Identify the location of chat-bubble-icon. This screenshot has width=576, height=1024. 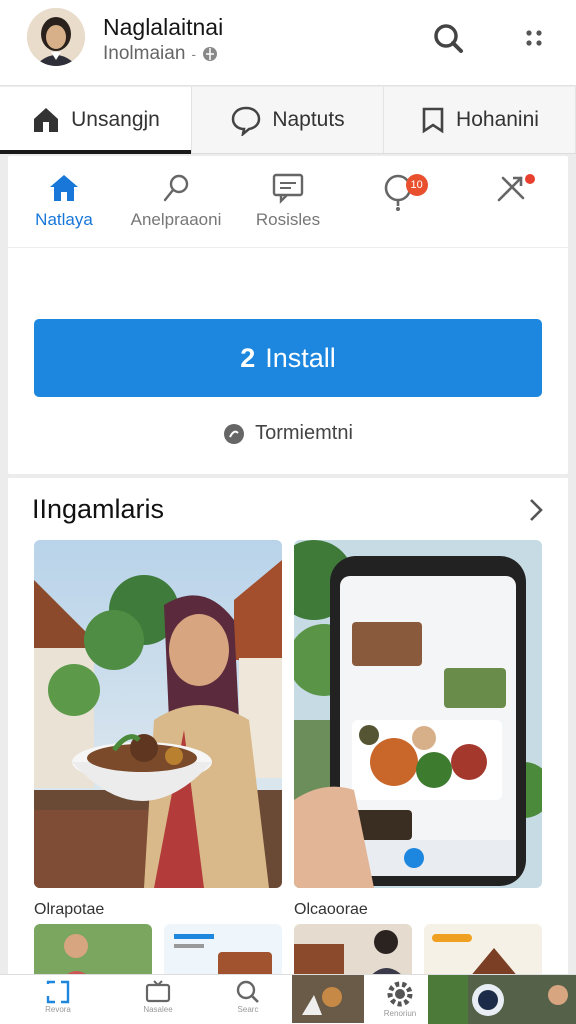
(246, 121).